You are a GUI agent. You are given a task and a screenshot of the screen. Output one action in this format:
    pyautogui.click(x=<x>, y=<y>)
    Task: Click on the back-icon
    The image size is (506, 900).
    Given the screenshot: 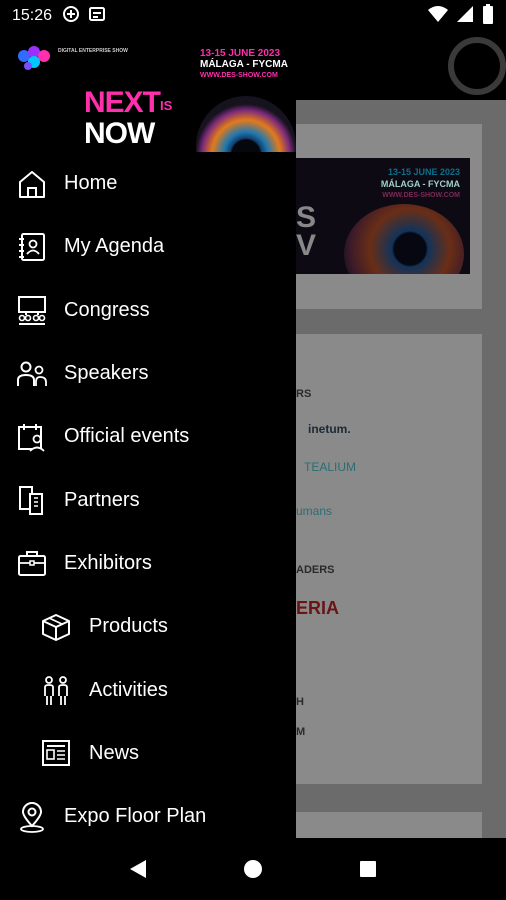 What is the action you would take?
    pyautogui.click(x=137, y=869)
    